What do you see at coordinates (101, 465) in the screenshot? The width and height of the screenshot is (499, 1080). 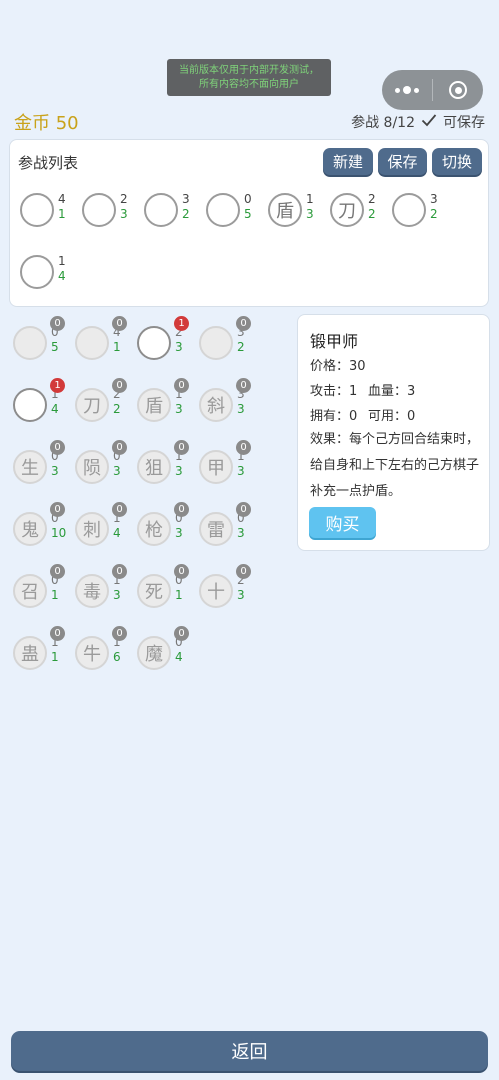 I see `shop-piece: 陨030` at bounding box center [101, 465].